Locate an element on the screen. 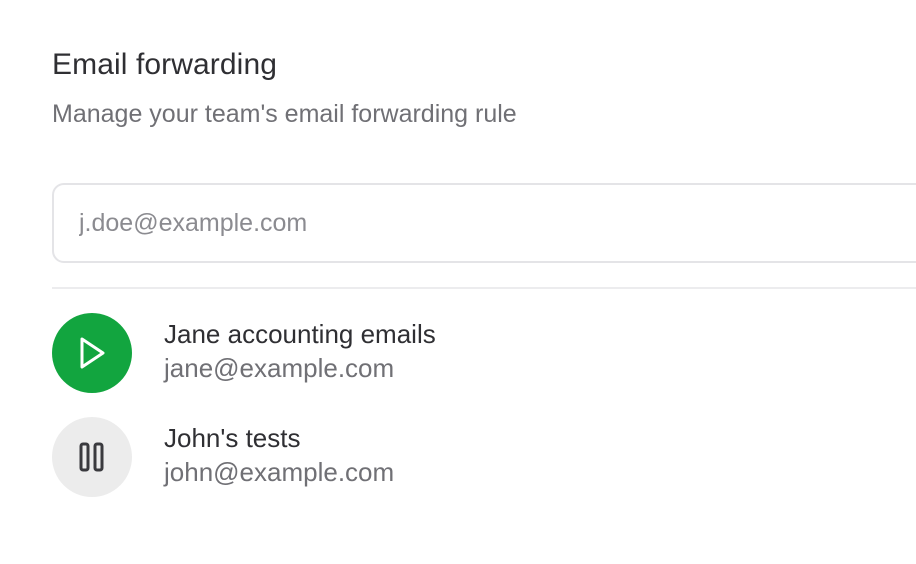 This screenshot has height=564, width=916. rule-name: Jane accounting emails is located at coordinates (300, 334).